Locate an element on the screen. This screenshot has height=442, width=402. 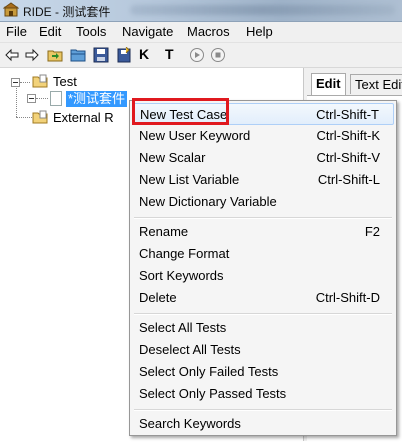
back-arrow-icon is located at coordinates (12, 55).